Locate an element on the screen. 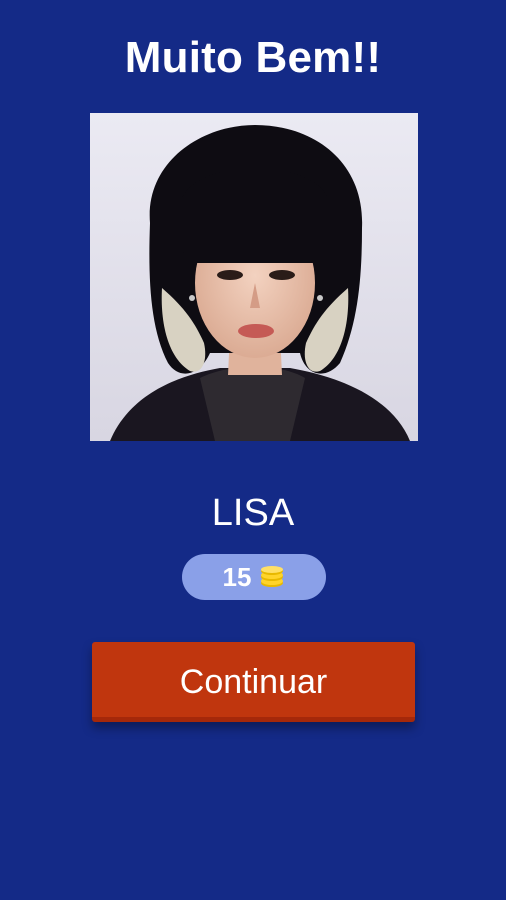 The image size is (506, 900). coin-stack-icon is located at coordinates (272, 576).